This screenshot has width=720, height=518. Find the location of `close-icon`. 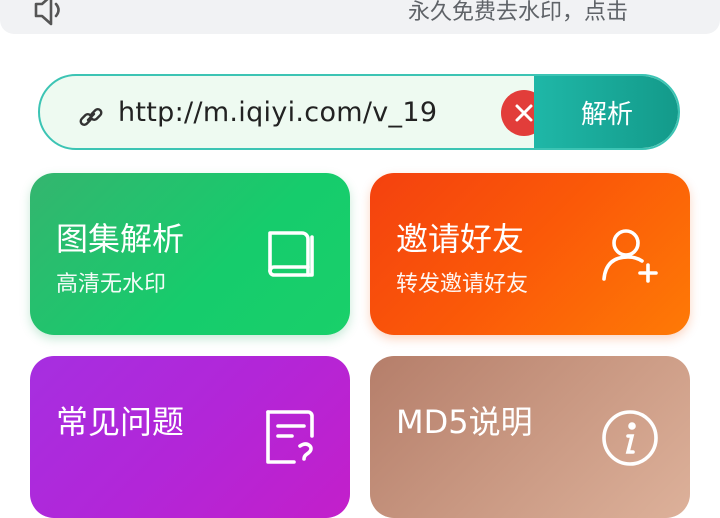

close-icon is located at coordinates (524, 113).